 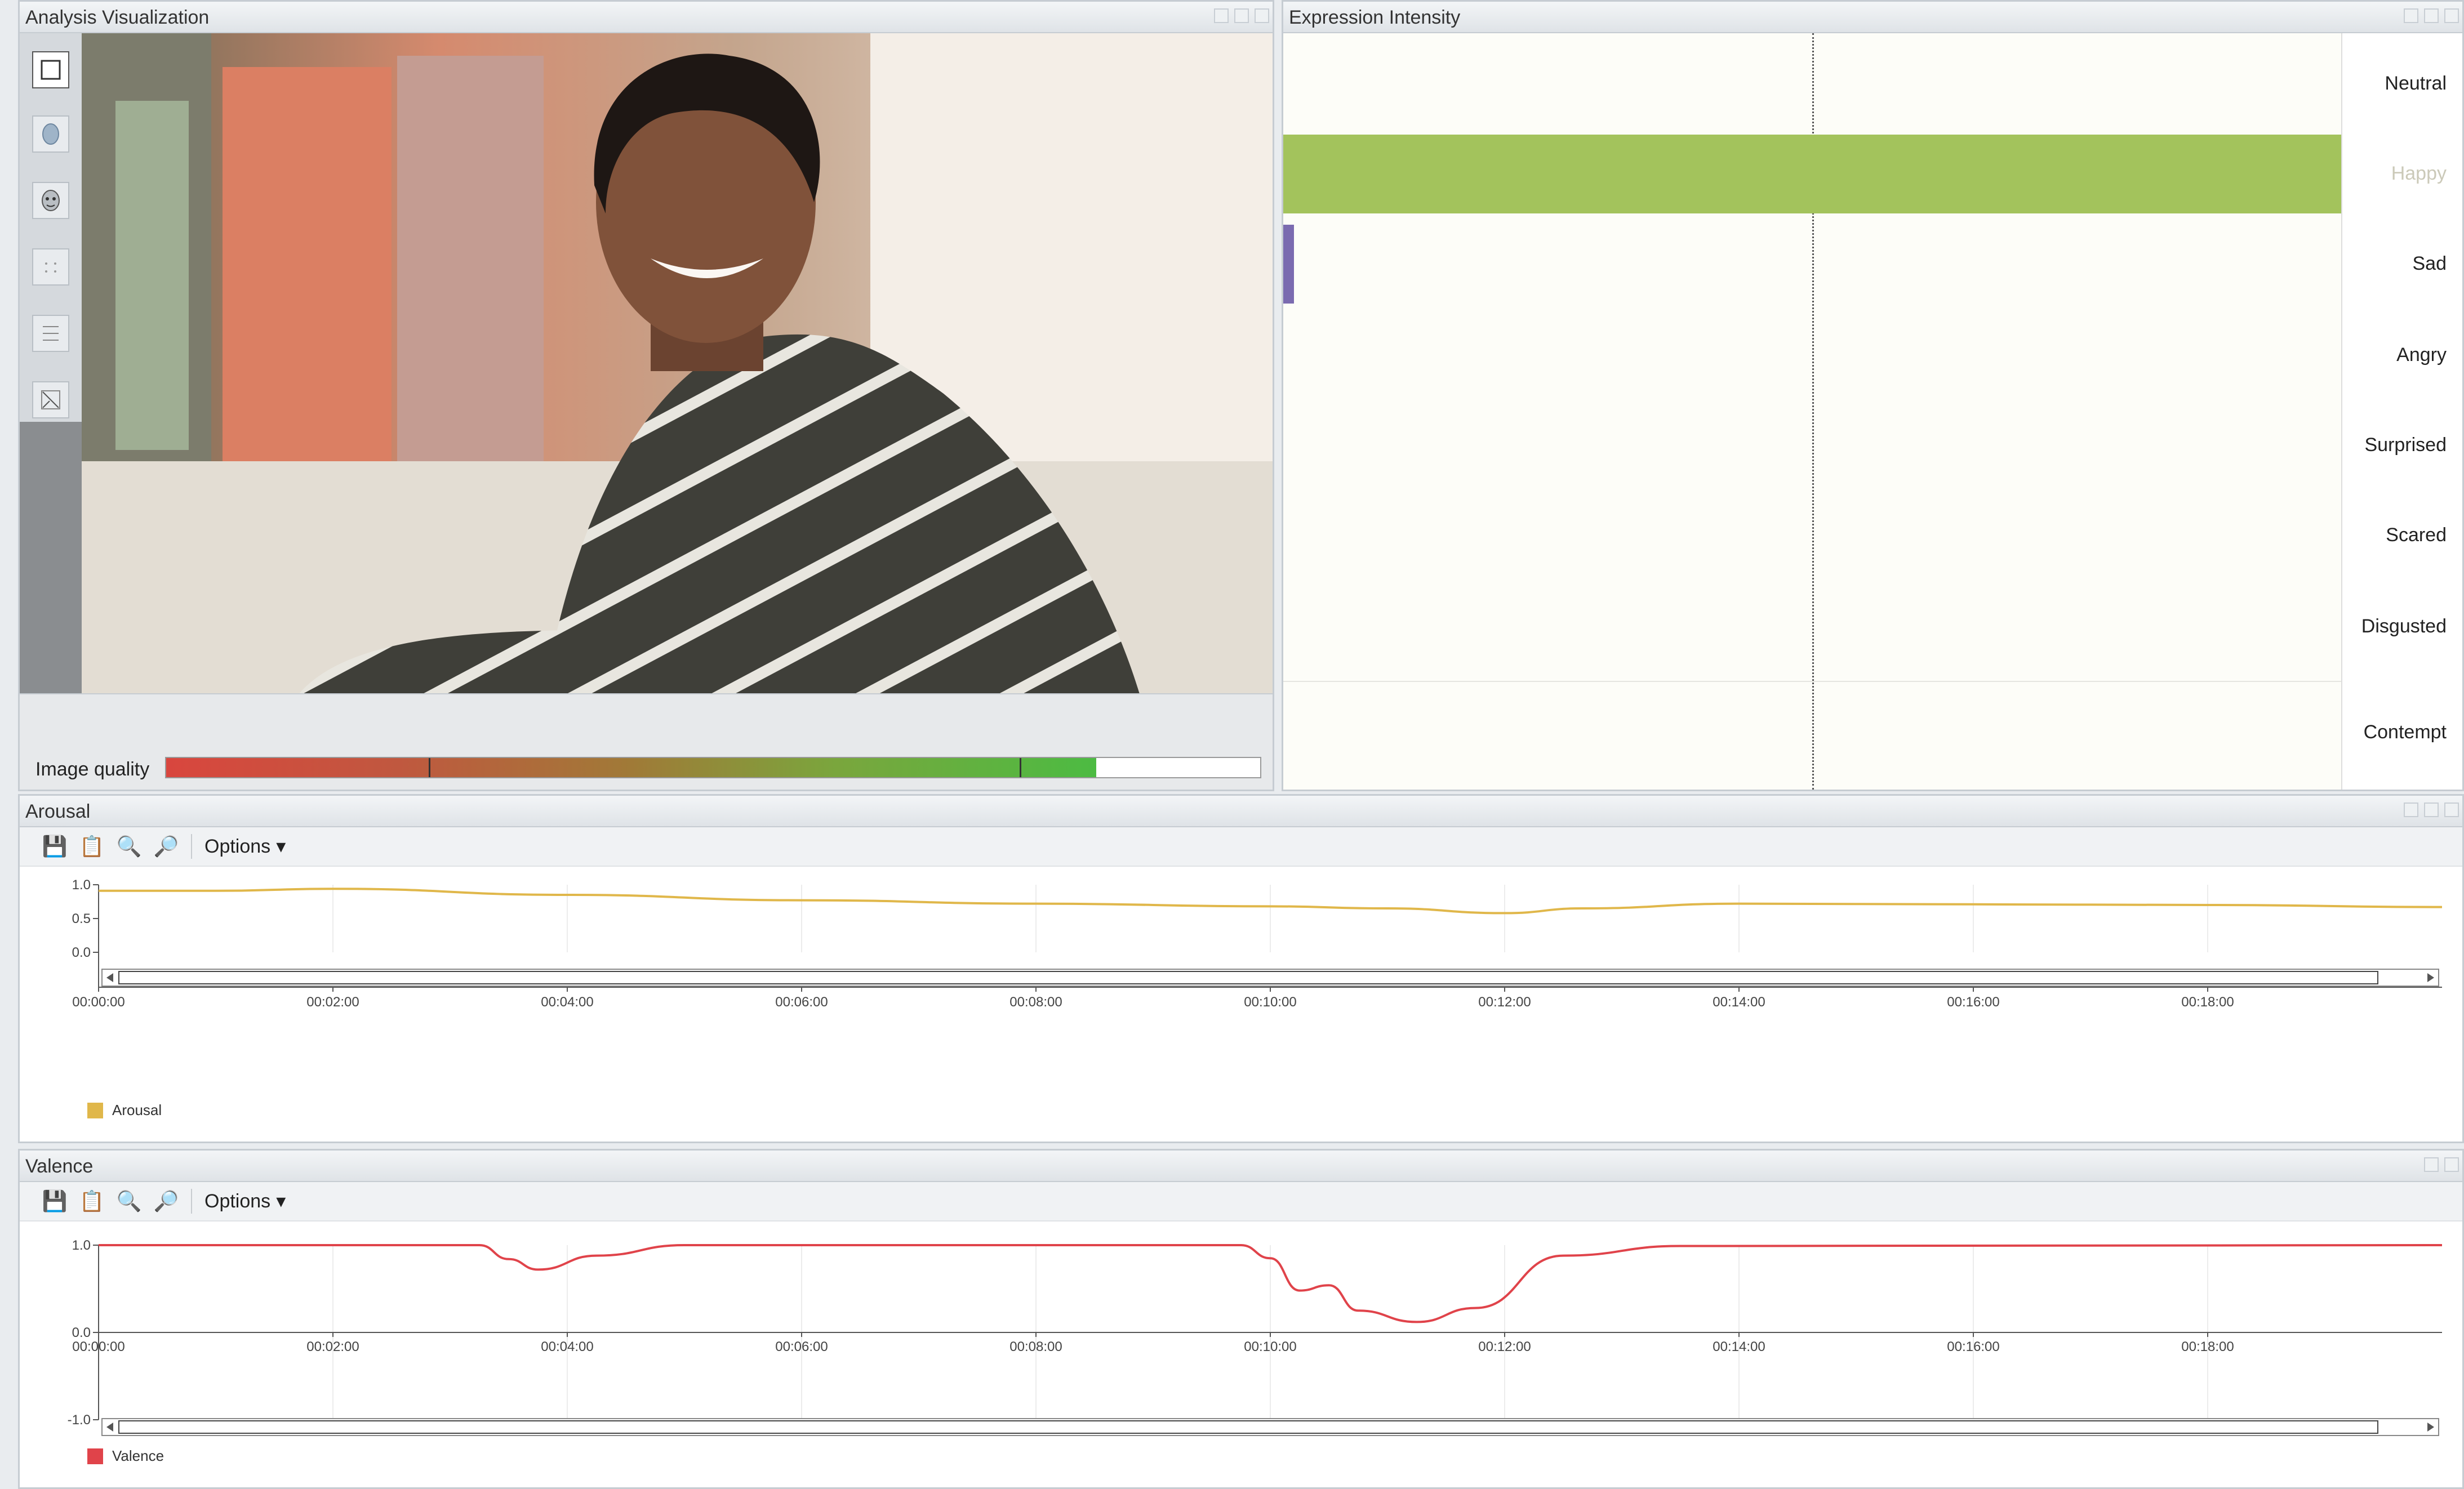 I want to click on valence-toolbar: 💾 📋 🔍 🔎 Options ▾, so click(x=1241, y=1201).